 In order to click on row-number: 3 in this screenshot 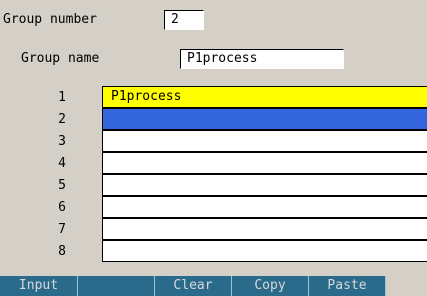, I will do `click(62, 141)`.